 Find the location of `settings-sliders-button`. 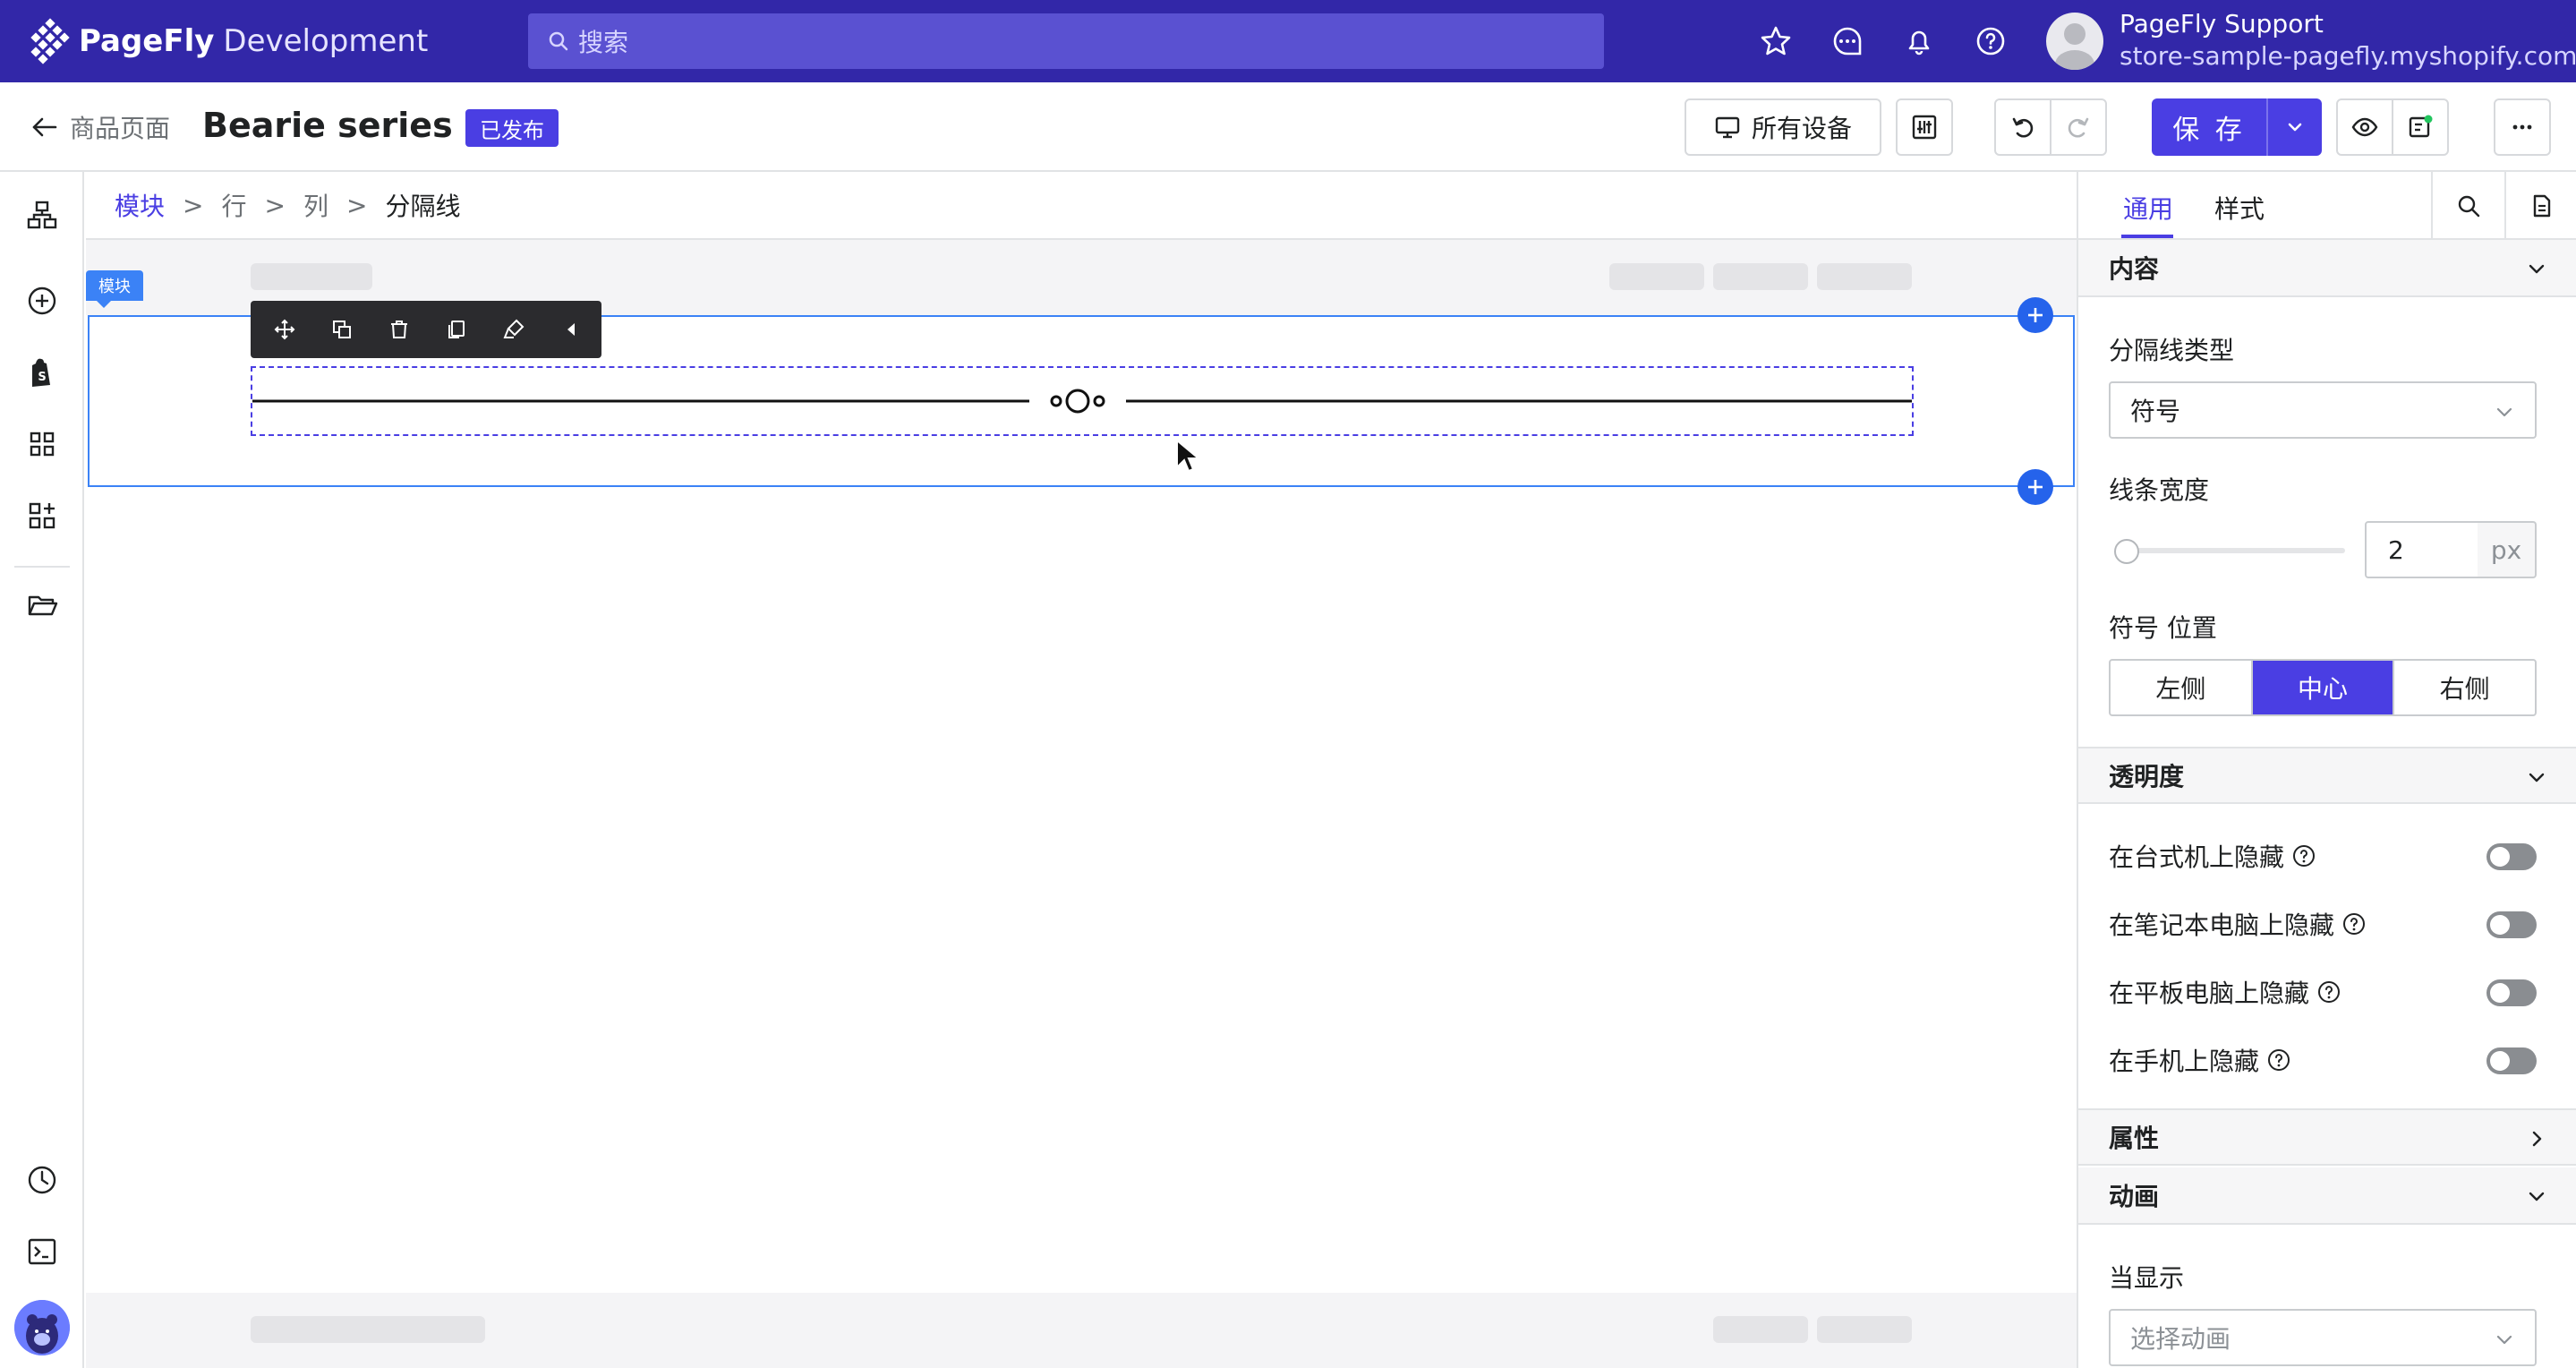

settings-sliders-button is located at coordinates (1924, 127).